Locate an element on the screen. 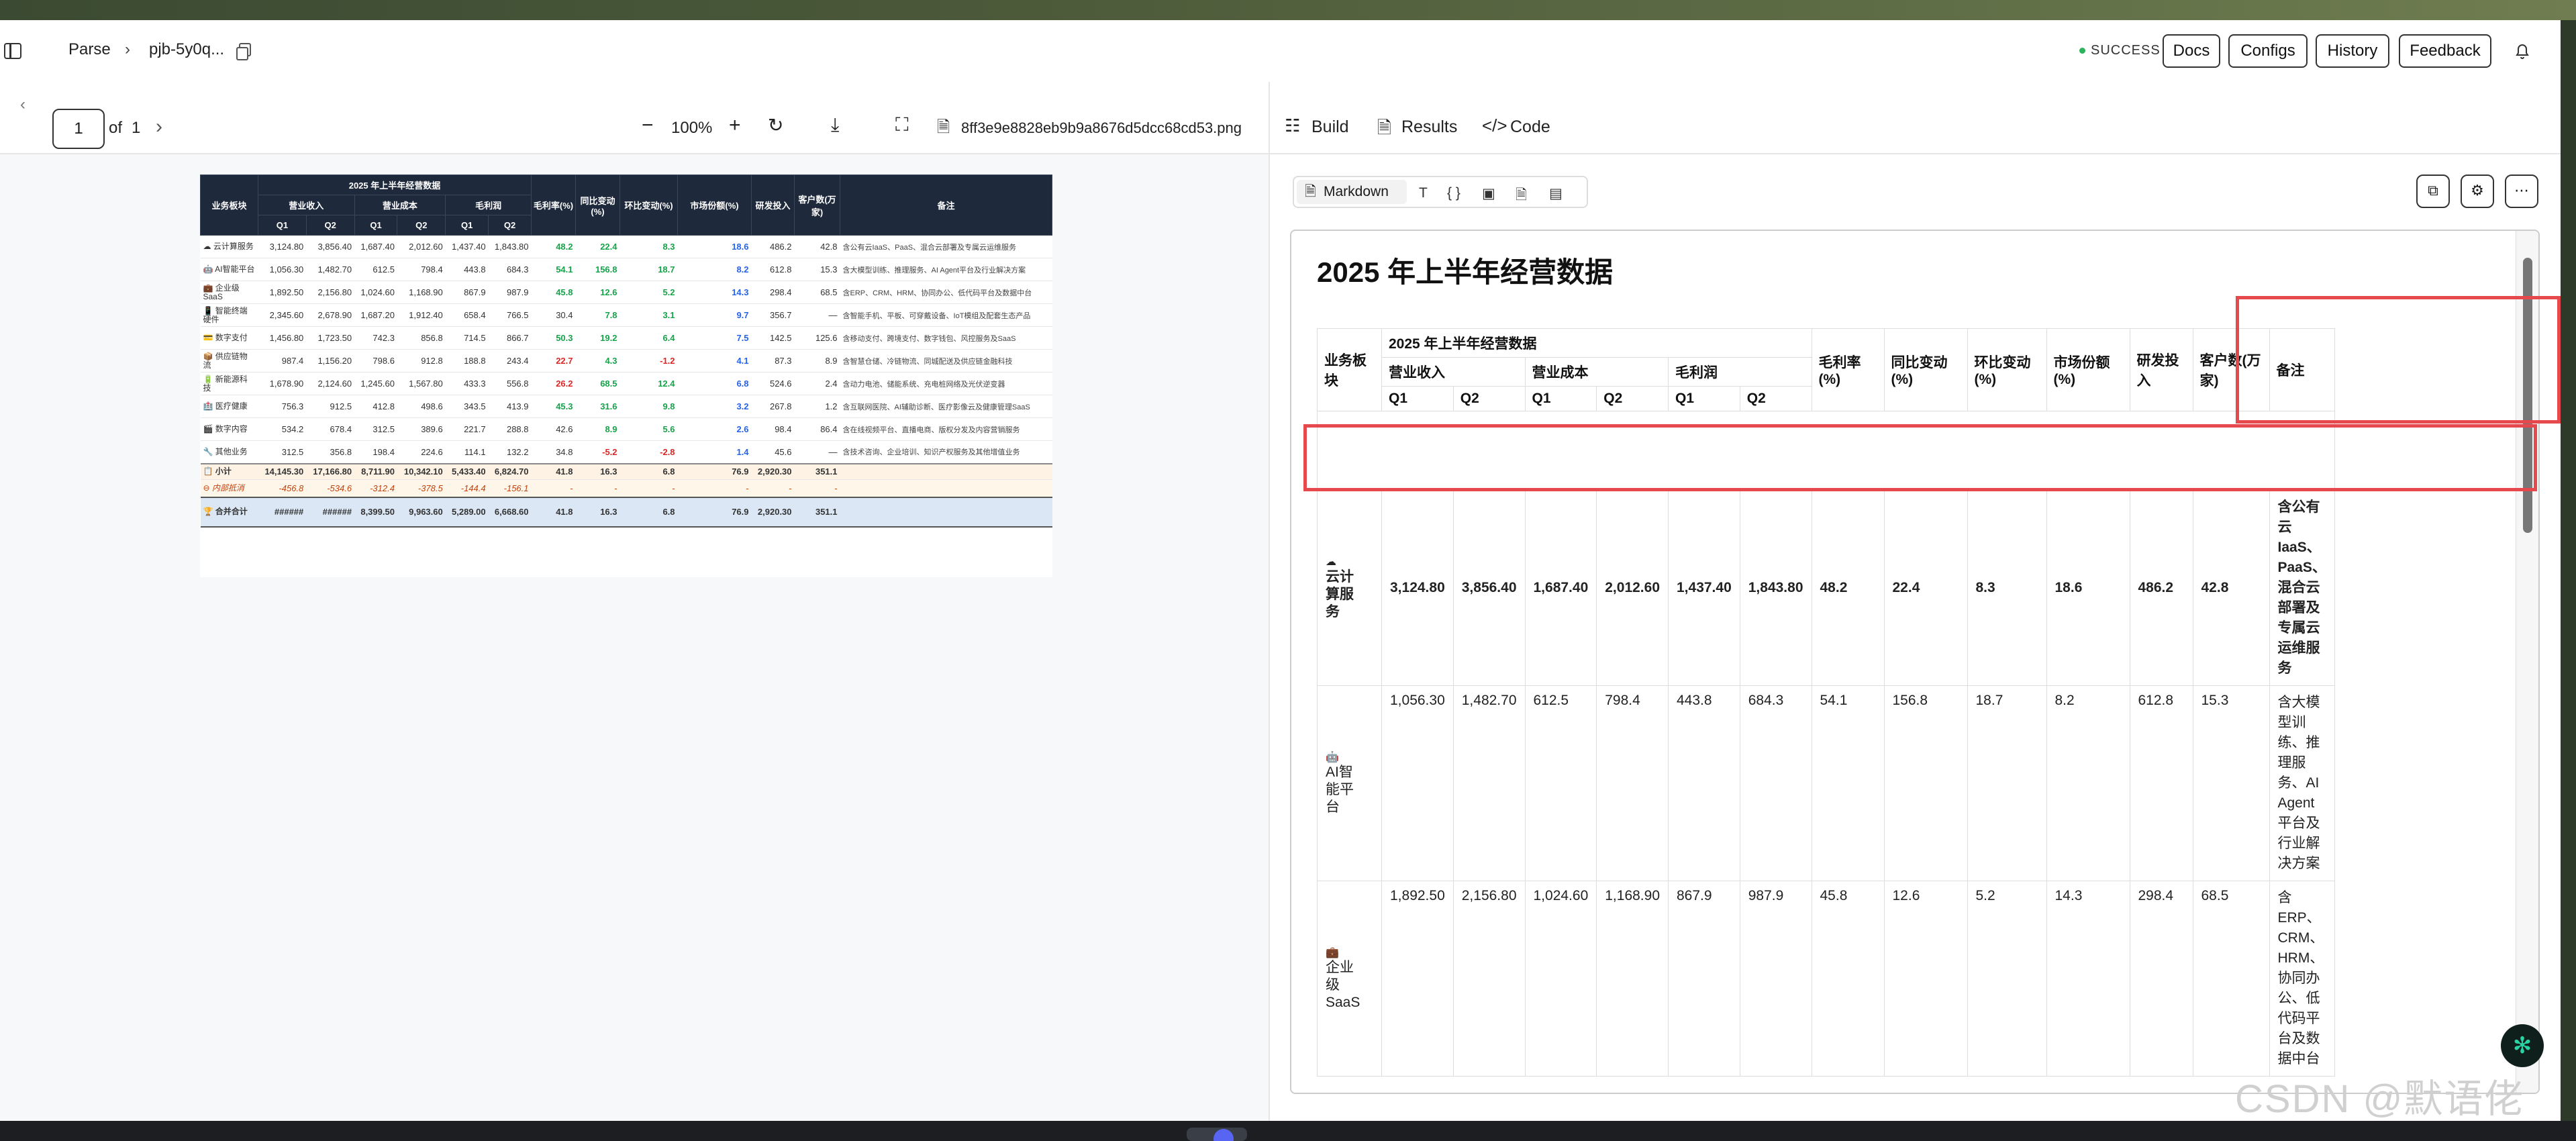 This screenshot has height=1141, width=2576. rotate-icon: ↻ is located at coordinates (775, 125).